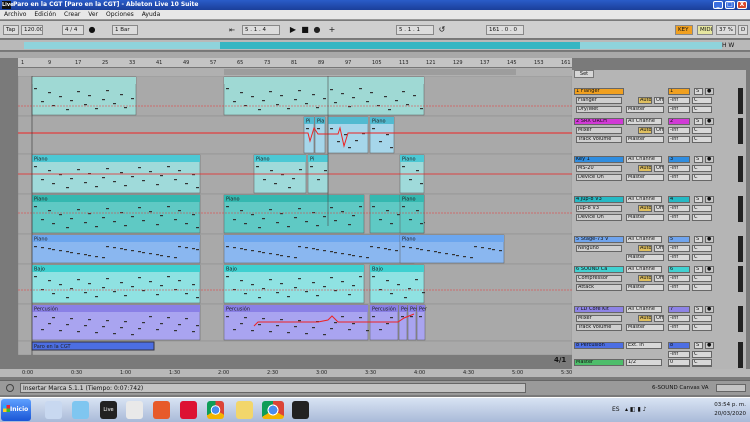 The width and height of the screenshot is (750, 422). Describe the element at coordinates (15, 14) in the screenshot. I see `menu-archivo: Archivo` at that location.